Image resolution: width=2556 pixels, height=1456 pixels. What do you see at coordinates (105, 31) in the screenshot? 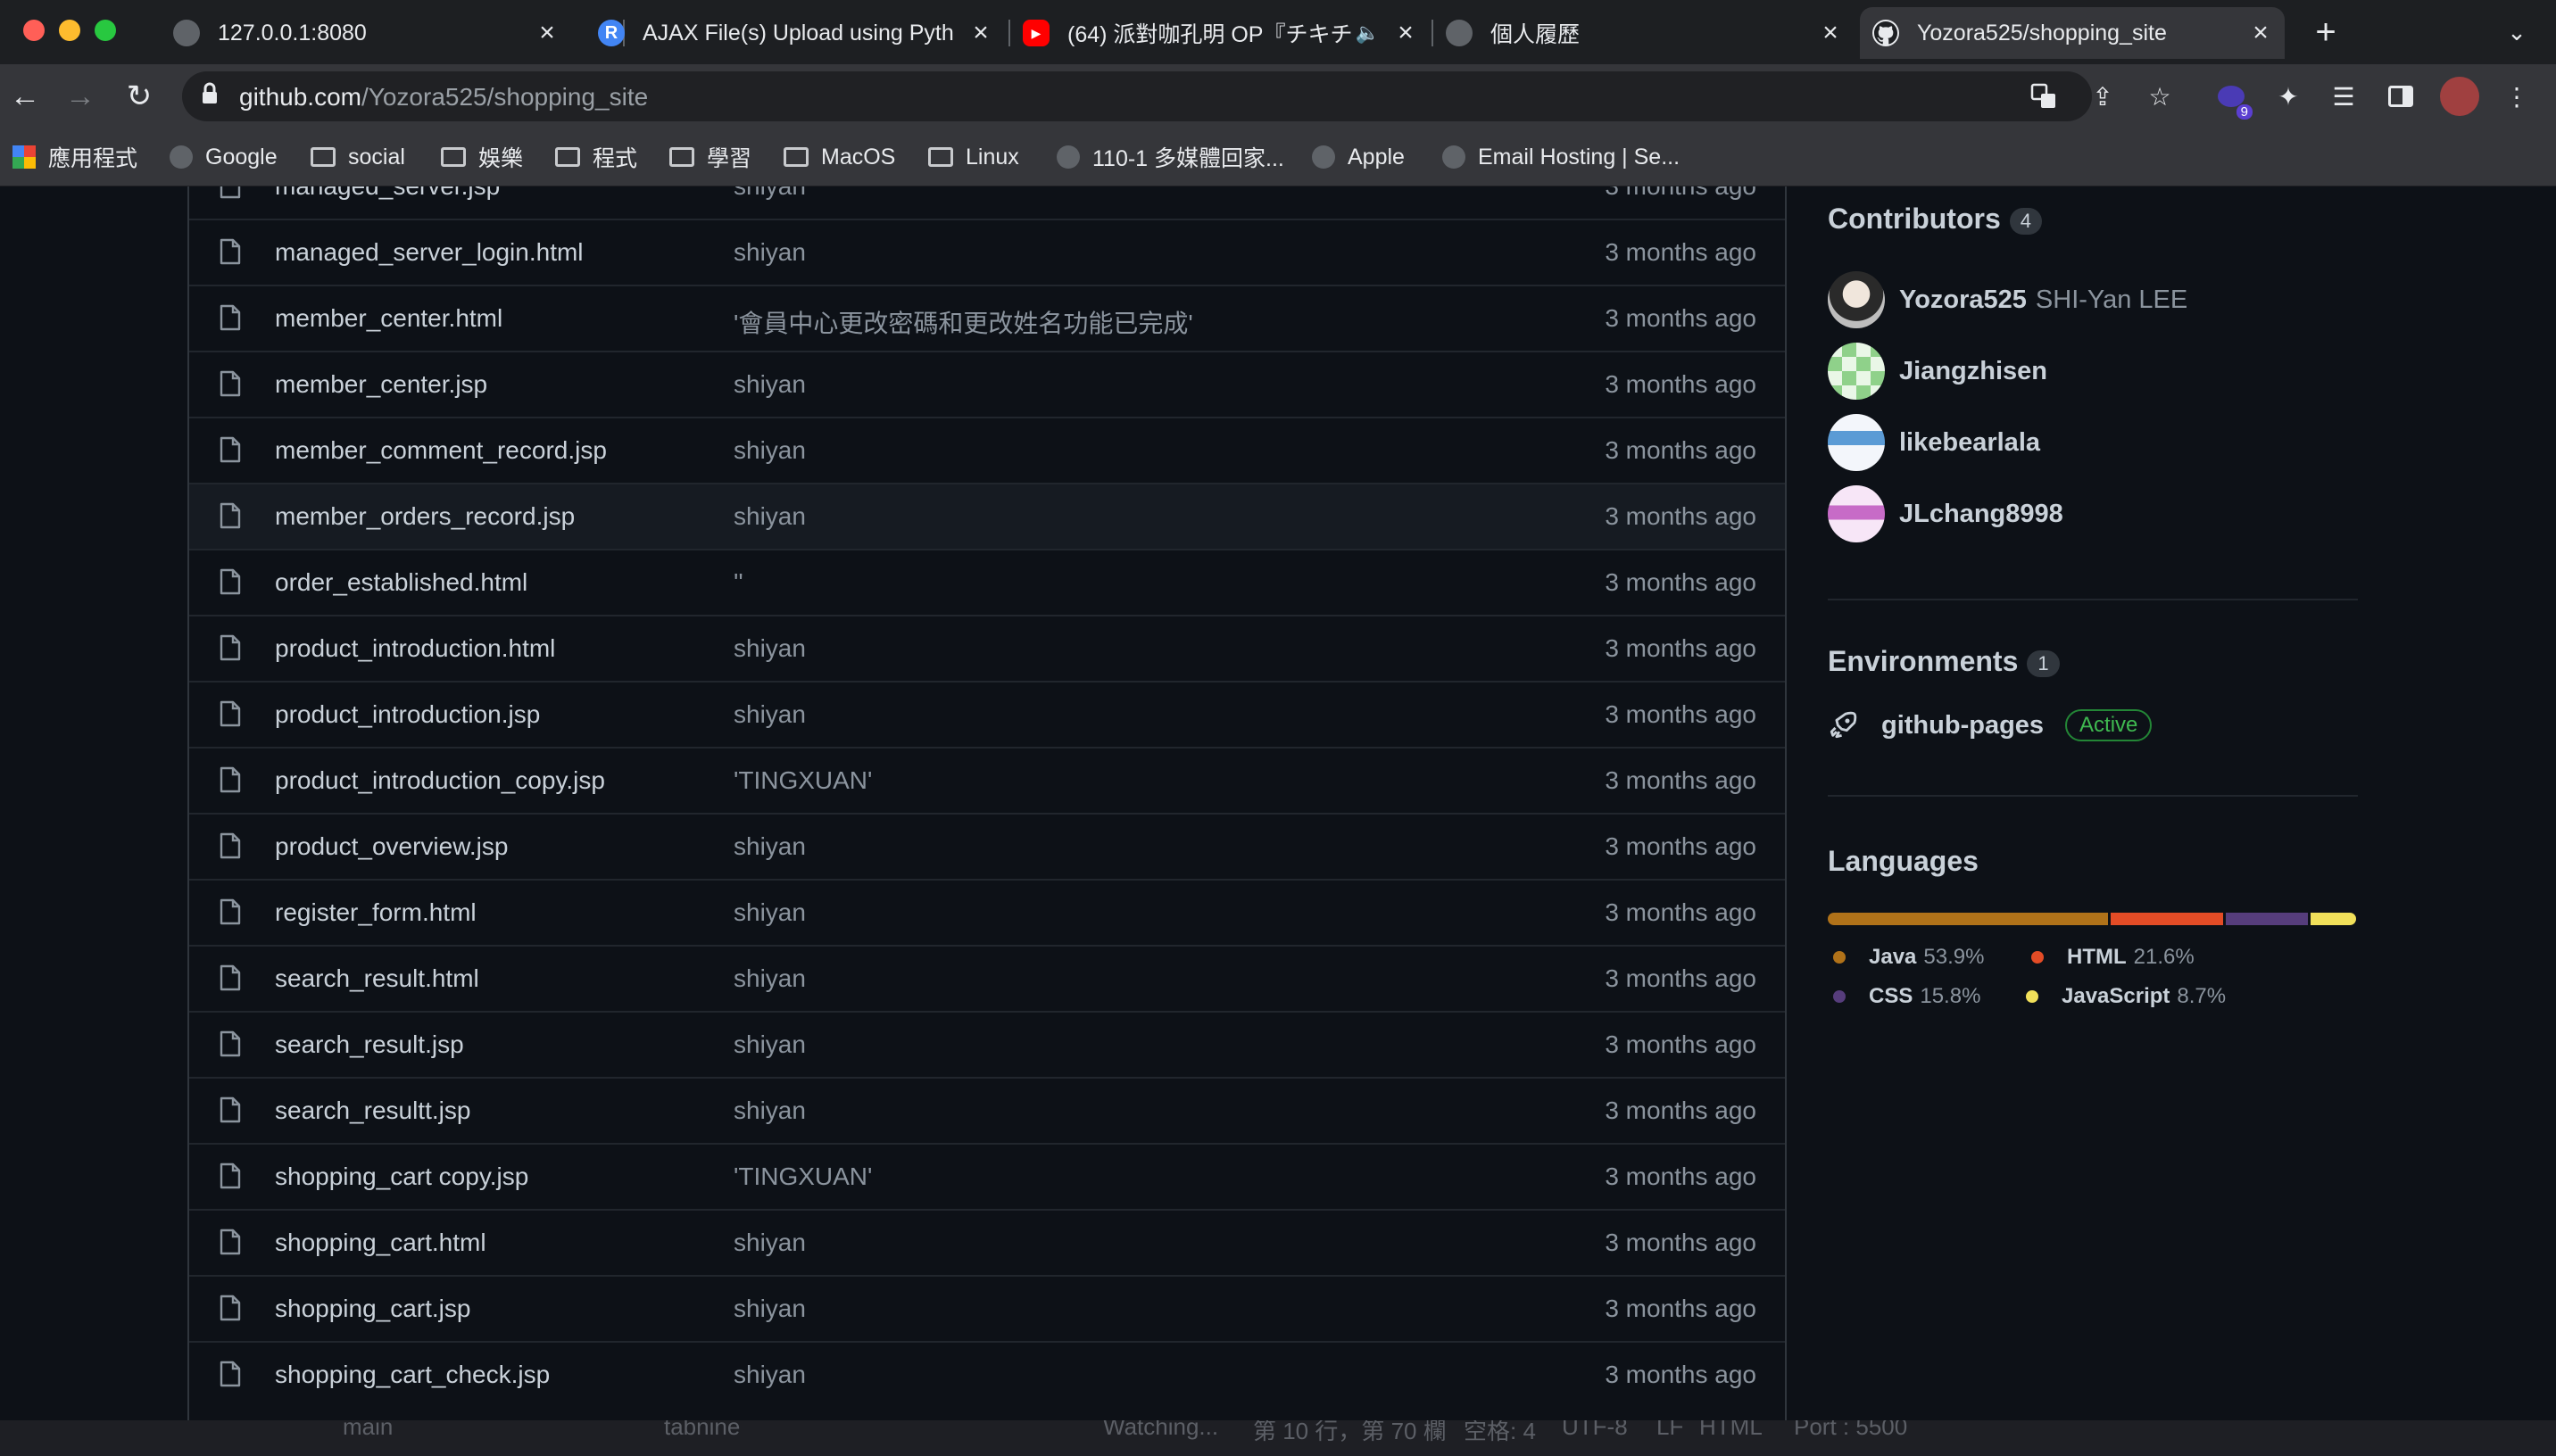
I see `maximize-window-button` at bounding box center [105, 31].